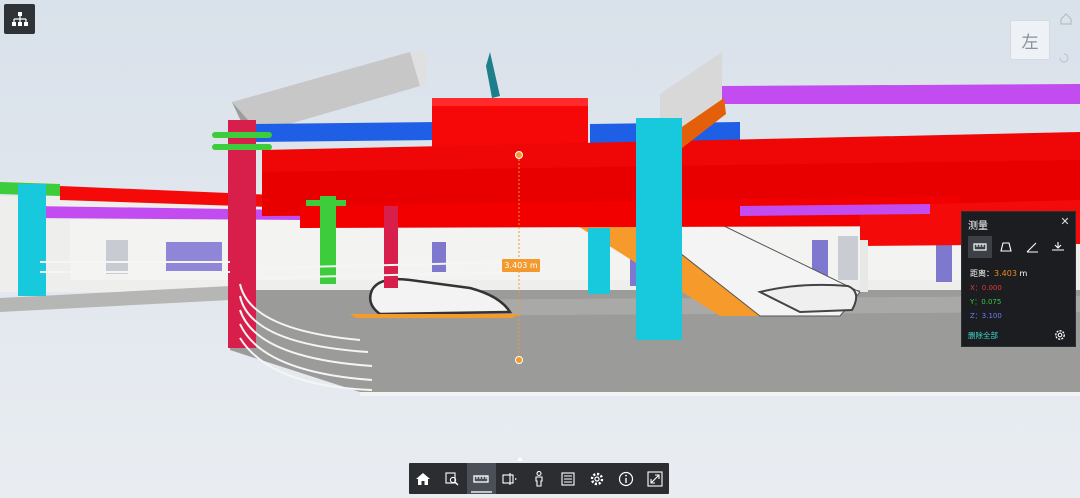  I want to click on distance-mode-button, so click(980, 247).